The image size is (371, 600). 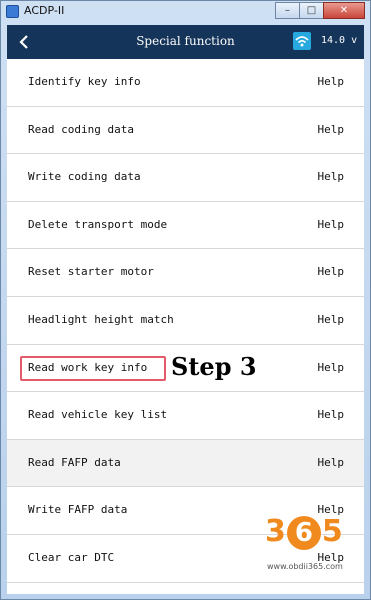 What do you see at coordinates (88, 367) in the screenshot?
I see `list-item-label: Read work key info` at bounding box center [88, 367].